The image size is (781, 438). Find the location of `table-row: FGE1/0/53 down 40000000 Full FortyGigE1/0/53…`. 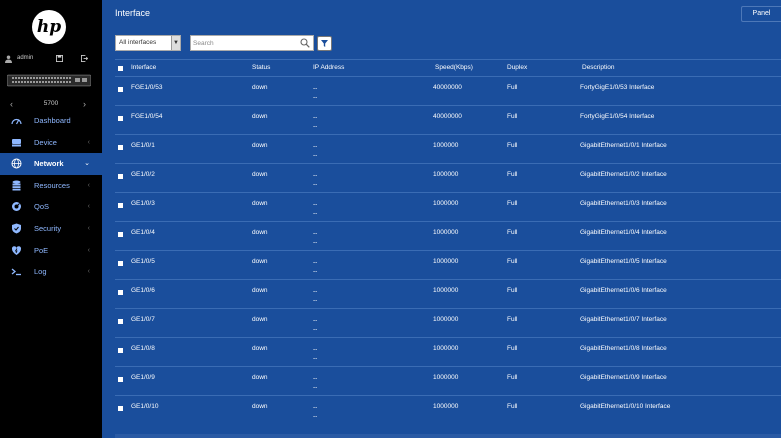

table-row: FGE1/0/53 down 40000000 Full FortyGigE1/0/53… is located at coordinates (448, 90).